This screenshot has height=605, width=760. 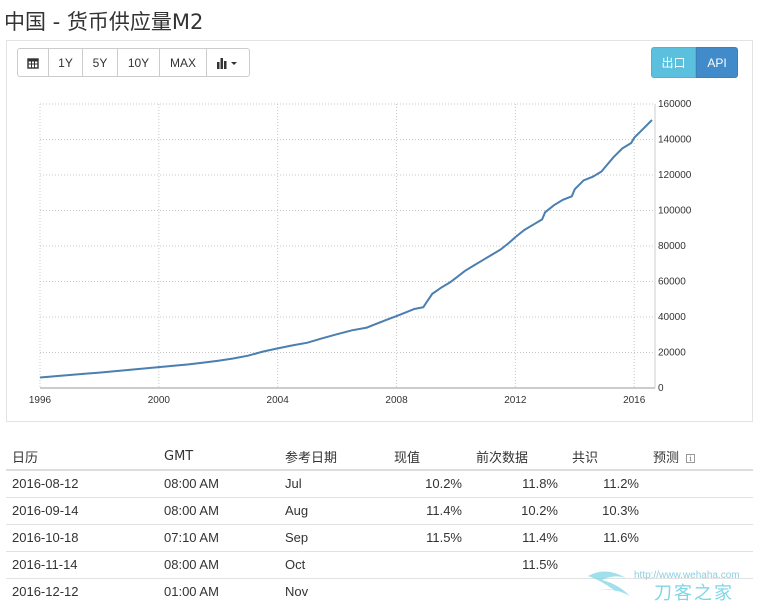 I want to click on x-tick-label: 2016, so click(x=634, y=400).